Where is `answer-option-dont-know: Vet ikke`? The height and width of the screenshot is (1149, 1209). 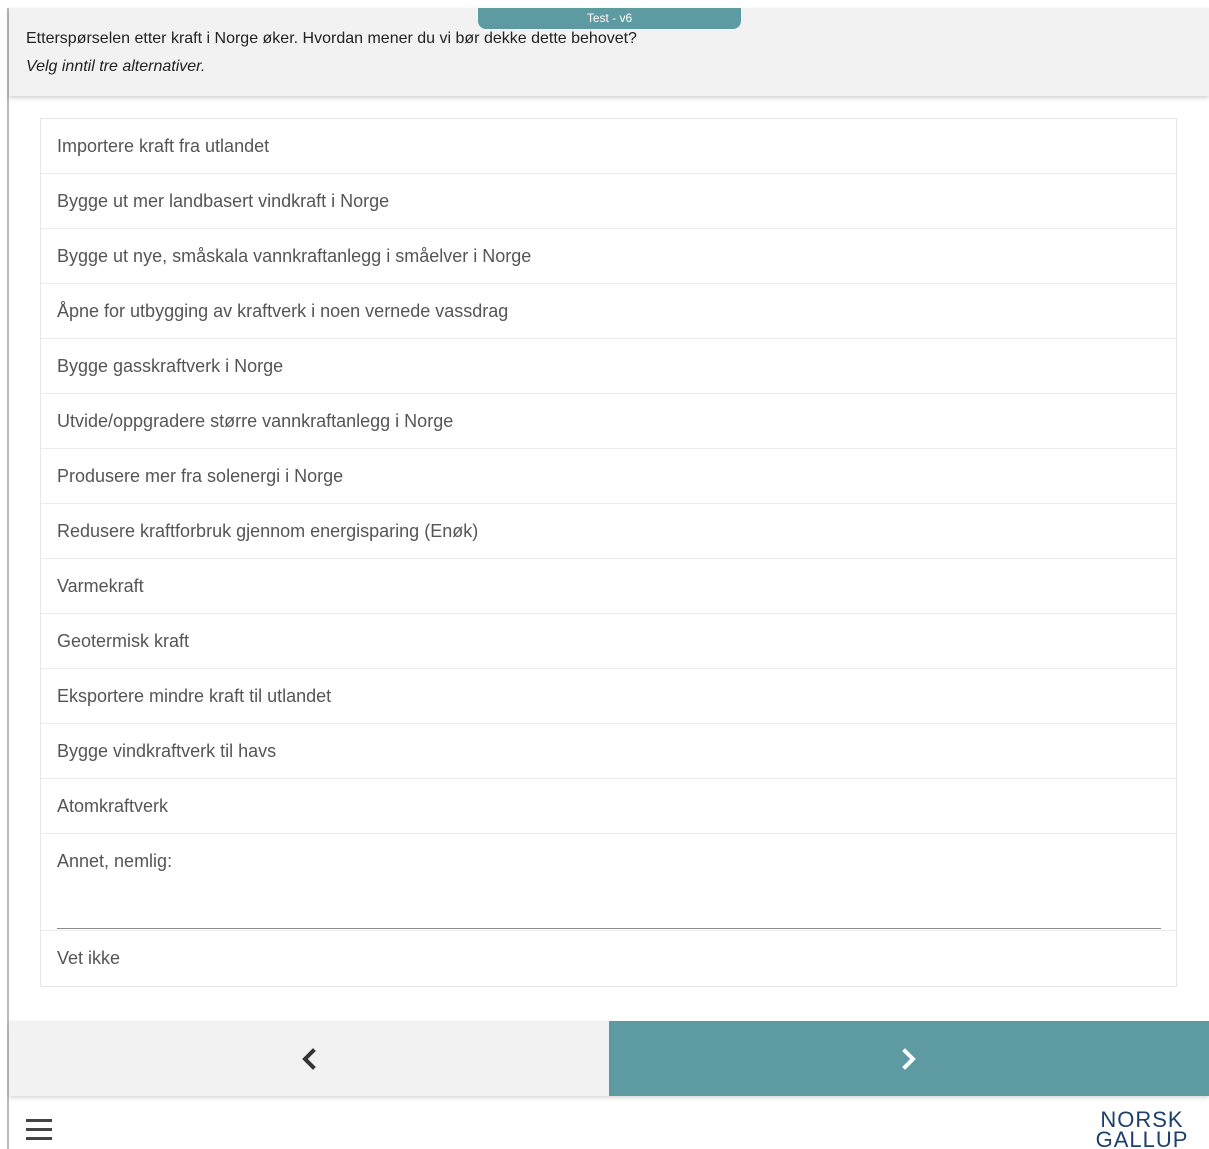 answer-option-dont-know: Vet ikke is located at coordinates (608, 958).